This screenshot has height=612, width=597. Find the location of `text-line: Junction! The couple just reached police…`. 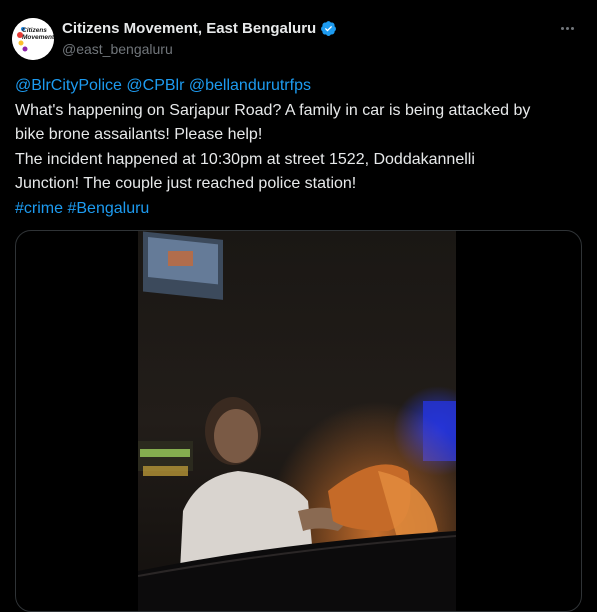

text-line: Junction! The couple just reached police… is located at coordinates (186, 183).